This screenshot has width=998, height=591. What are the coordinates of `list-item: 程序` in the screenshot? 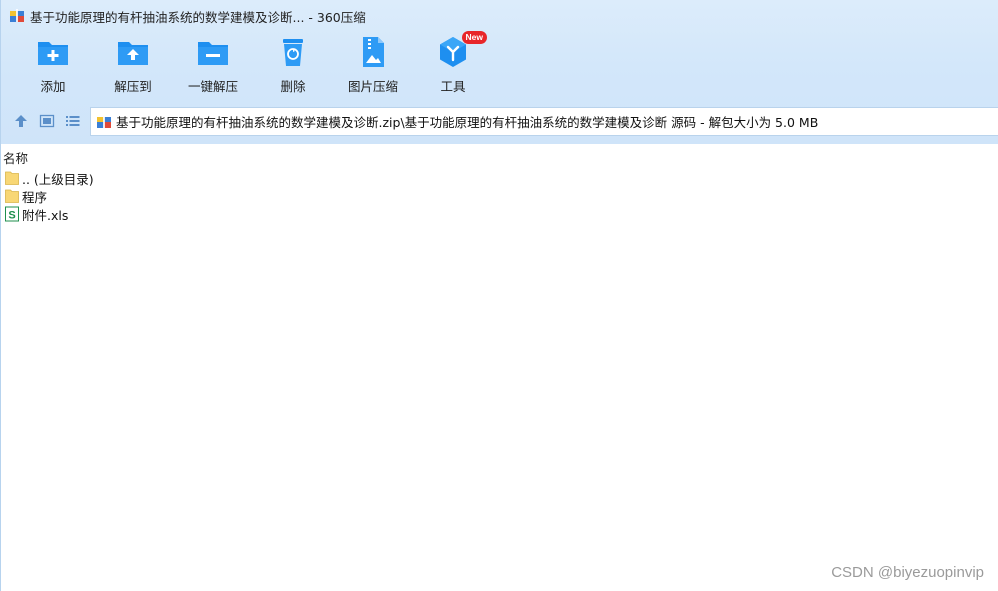 It's located at (49, 196).